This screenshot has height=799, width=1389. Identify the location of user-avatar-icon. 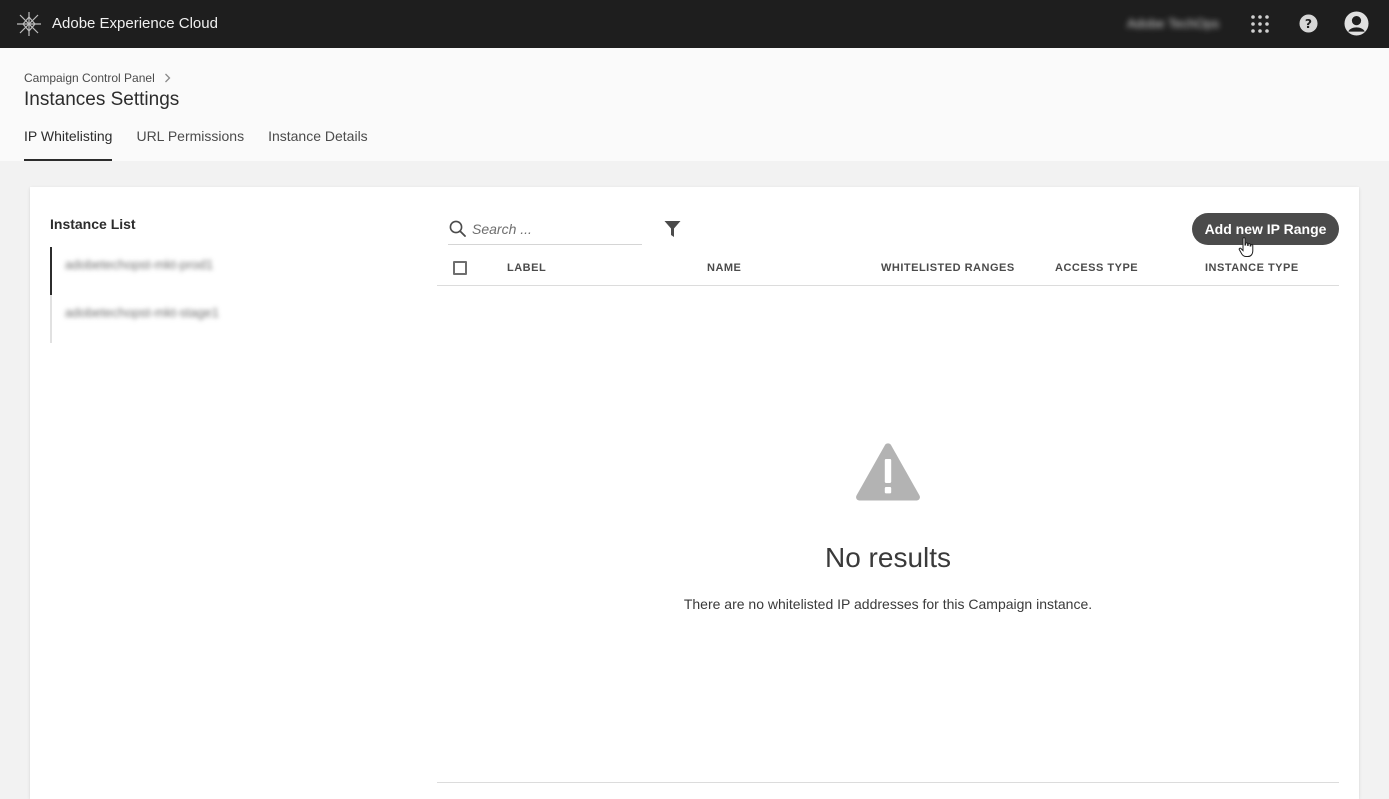
(1356, 23).